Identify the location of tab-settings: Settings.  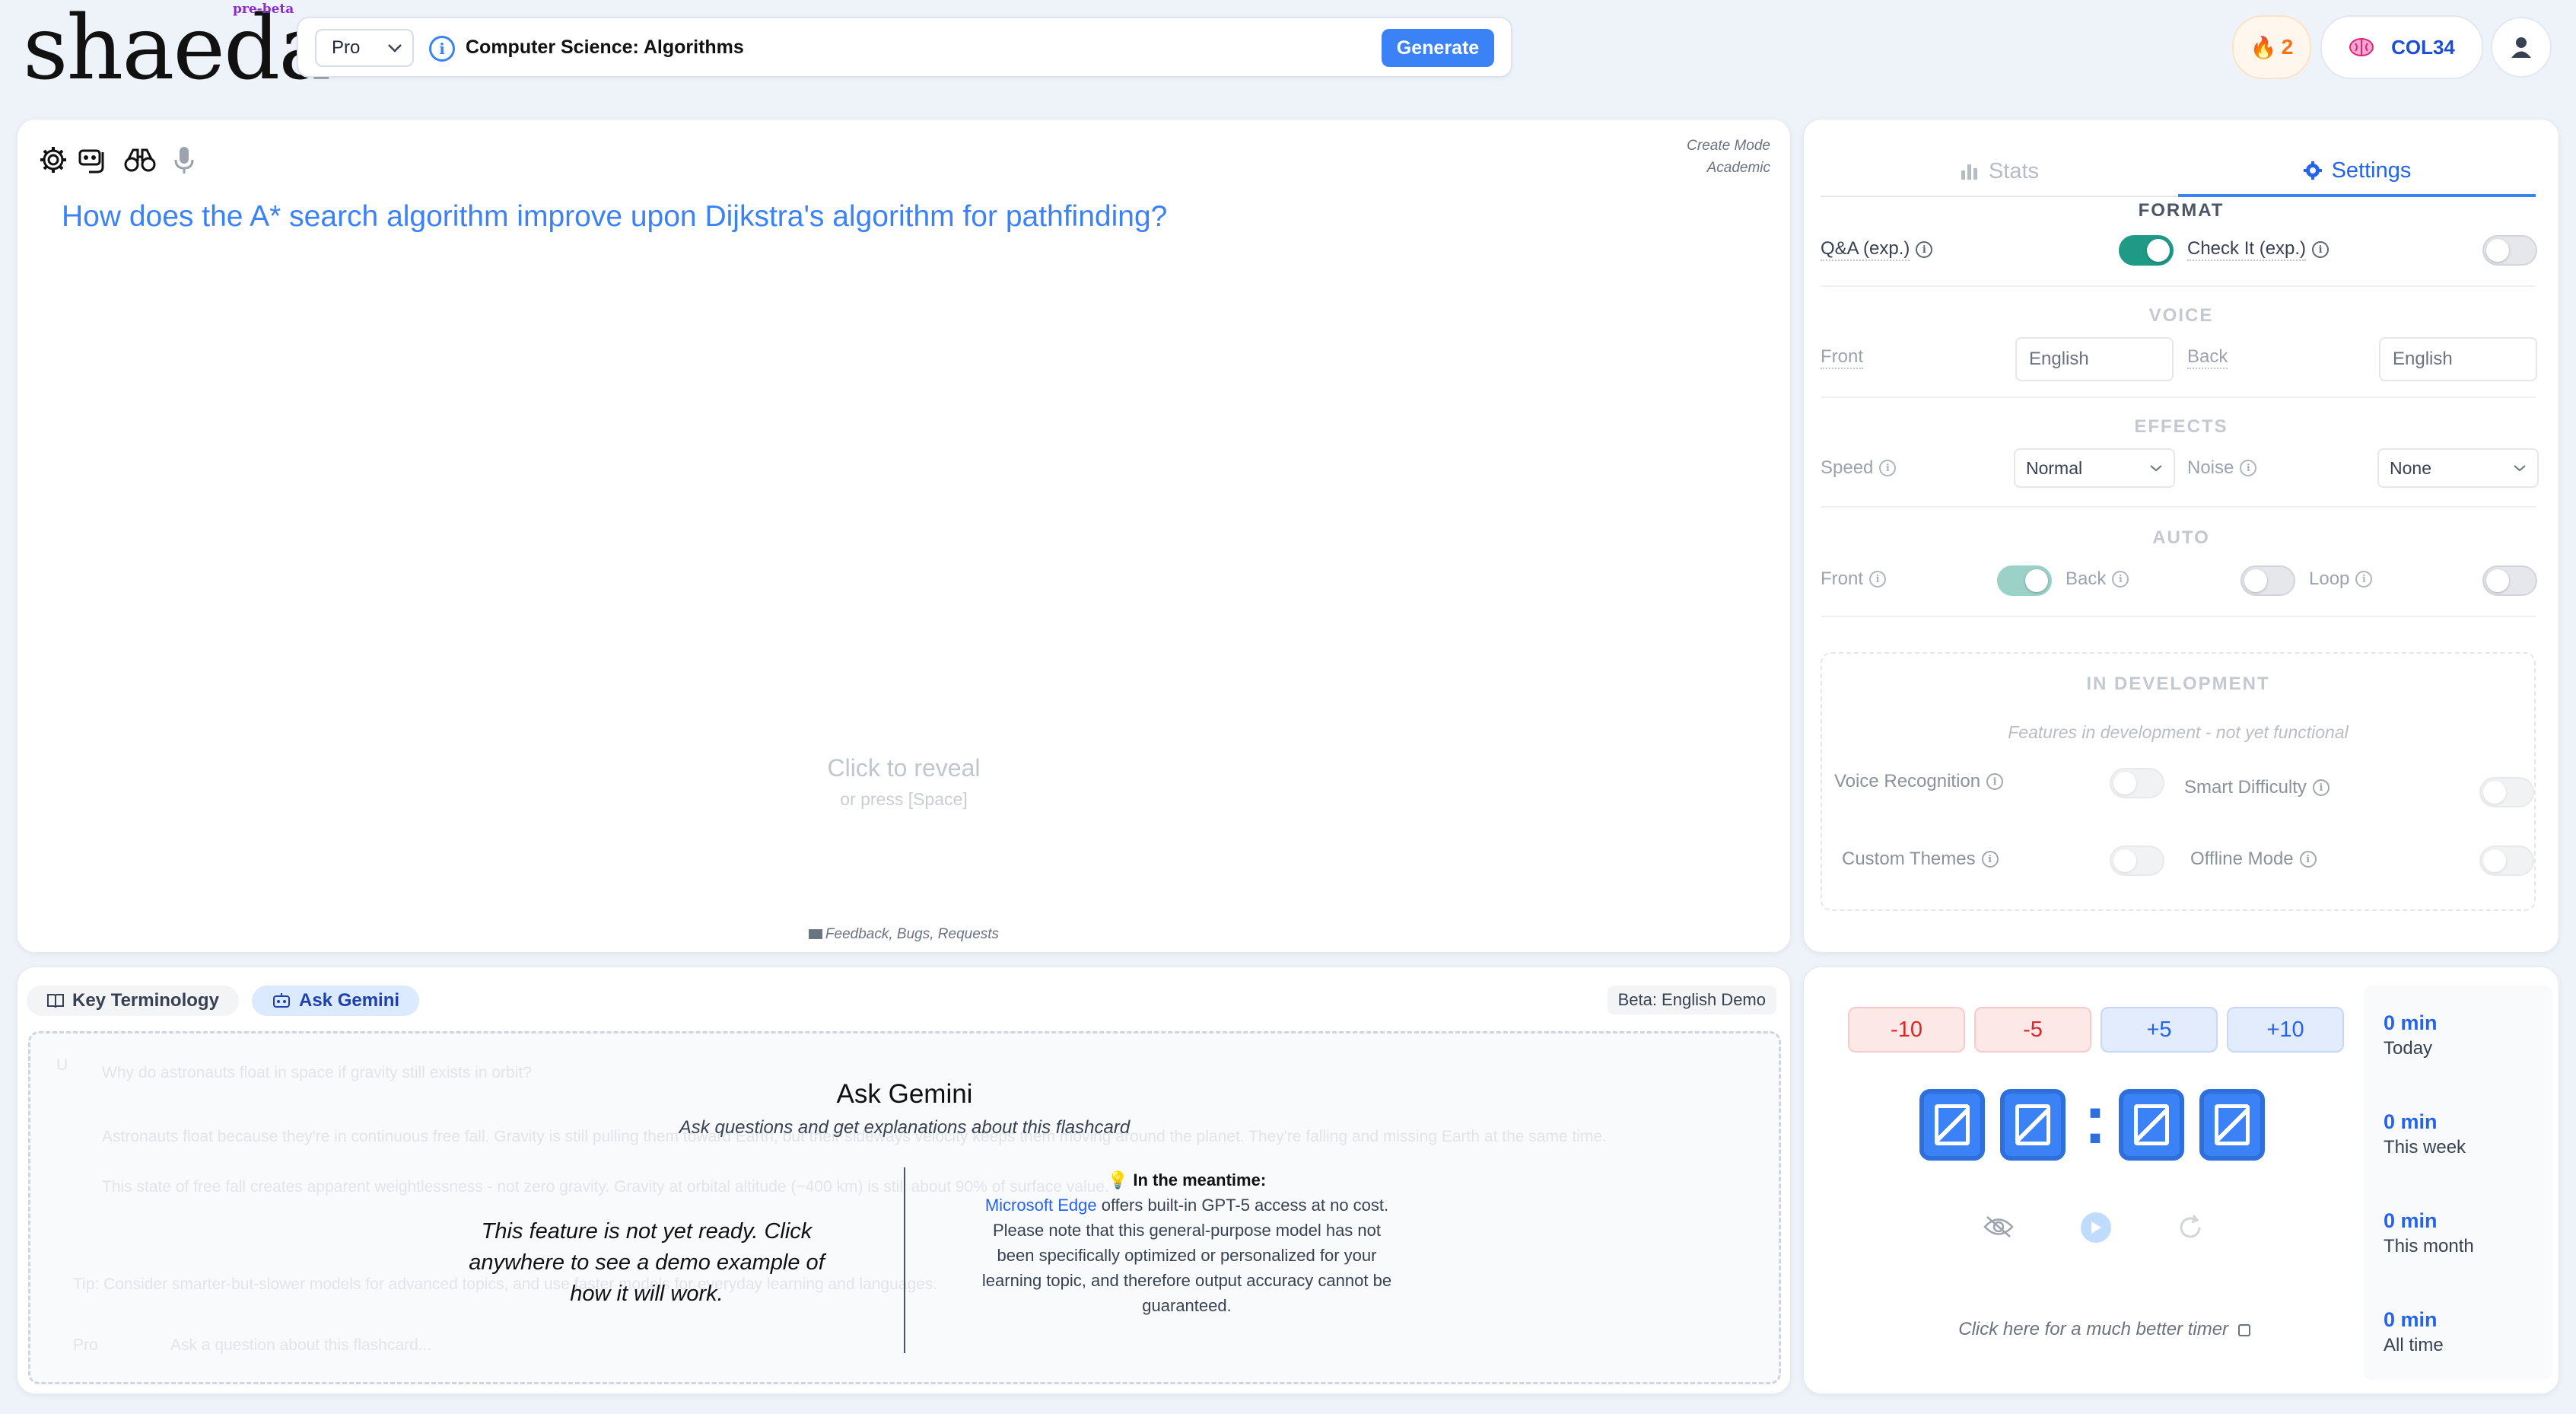
(2357, 172).